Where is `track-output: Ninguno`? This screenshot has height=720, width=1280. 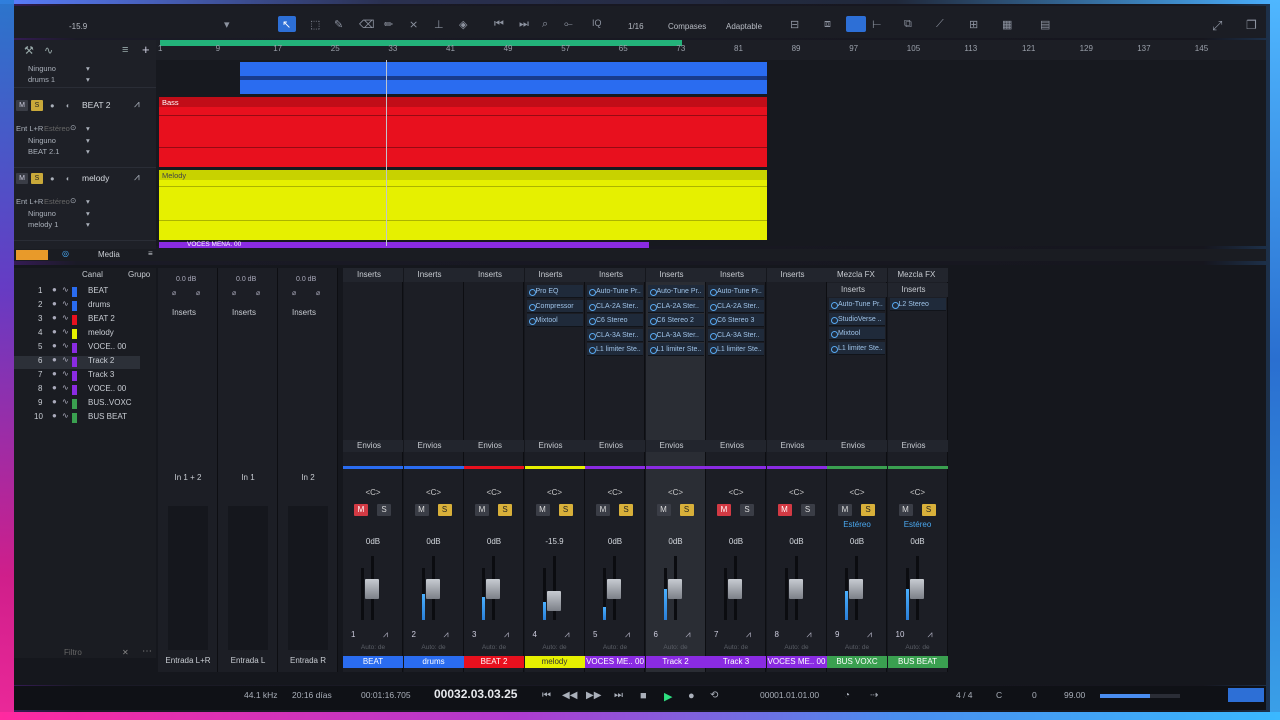 track-output: Ninguno is located at coordinates (42, 68).